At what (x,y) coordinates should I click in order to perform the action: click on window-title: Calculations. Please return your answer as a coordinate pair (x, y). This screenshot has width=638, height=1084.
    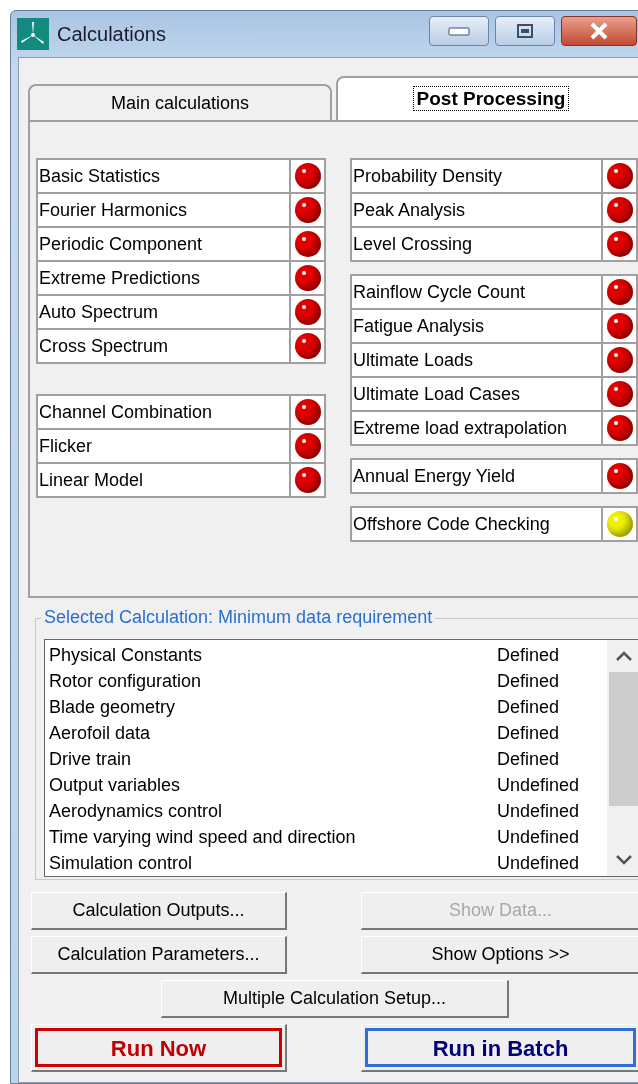
    Looking at the image, I should click on (112, 34).